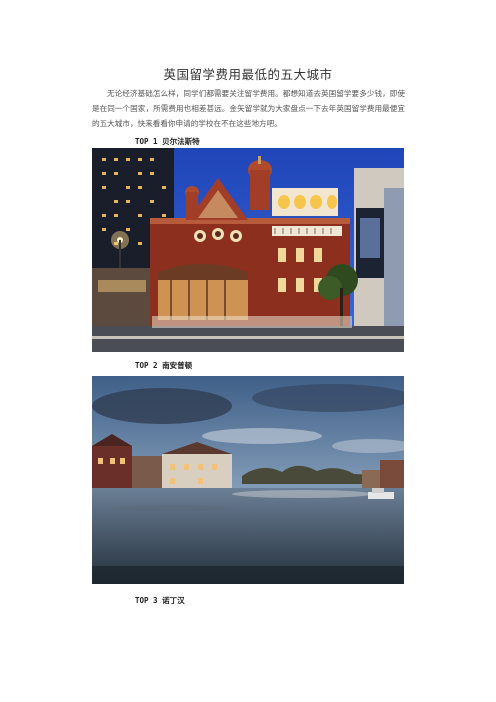 This screenshot has width=496, height=702. What do you see at coordinates (164, 365) in the screenshot?
I see `section-heading-top2: TOP 2 南安普顿` at bounding box center [164, 365].